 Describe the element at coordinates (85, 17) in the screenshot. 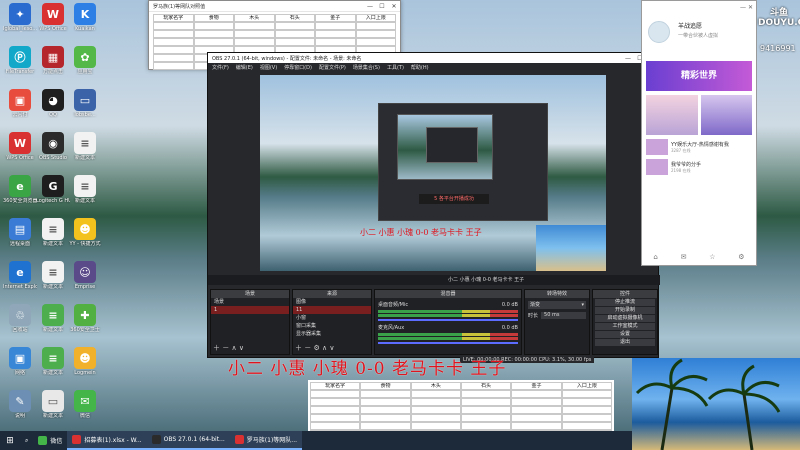

I see `desktop-icon: K Kuaikan` at that location.